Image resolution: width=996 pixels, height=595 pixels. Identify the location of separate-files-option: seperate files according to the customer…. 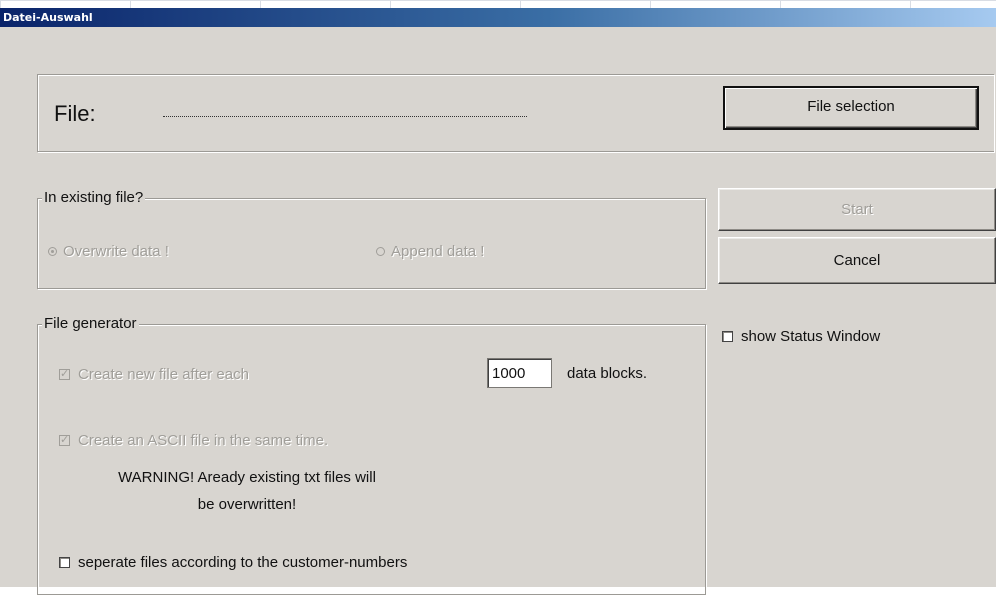
(233, 563).